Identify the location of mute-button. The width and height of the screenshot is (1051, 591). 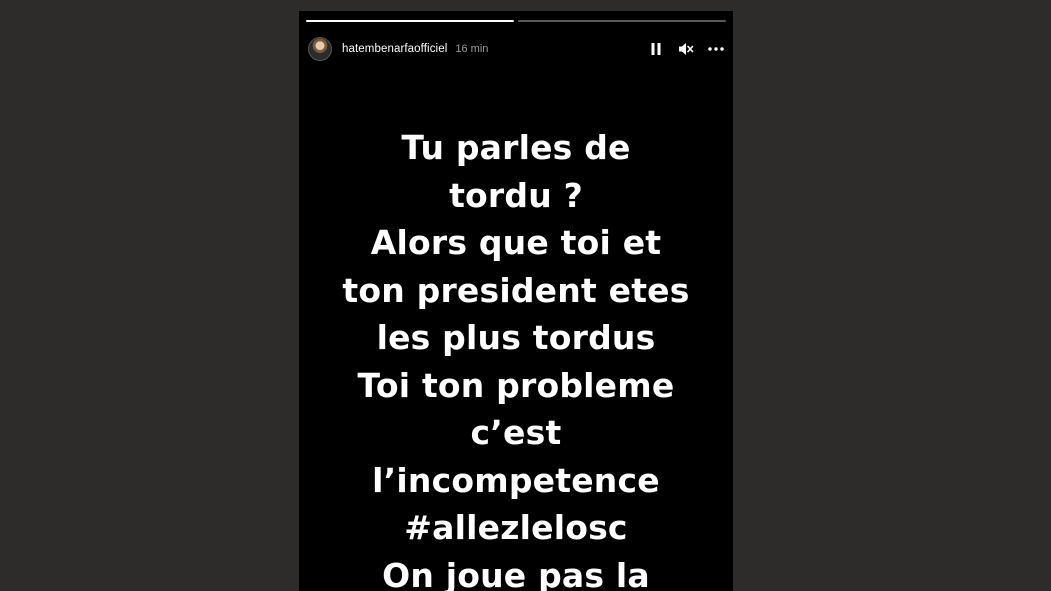
(686, 49).